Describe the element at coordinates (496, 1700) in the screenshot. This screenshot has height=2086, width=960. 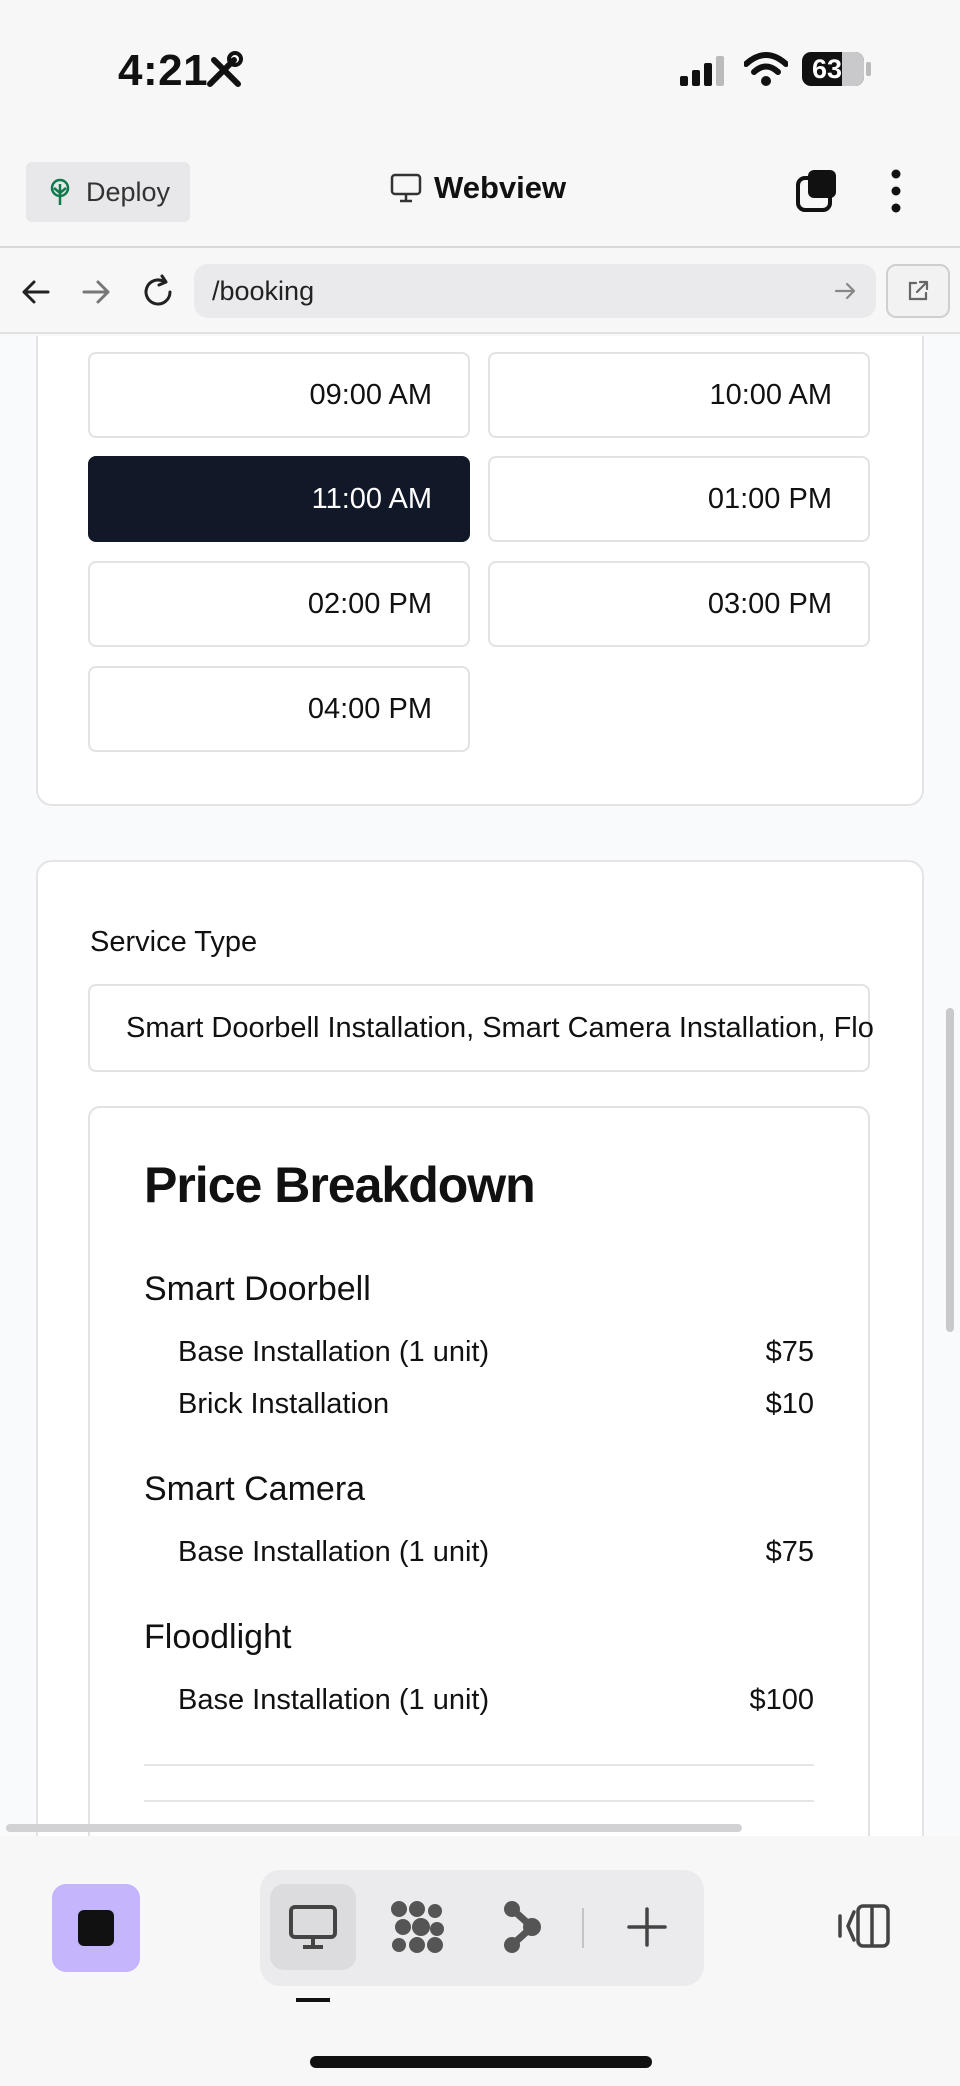
I see `price-line: Base Installation (1 unit) $100` at that location.